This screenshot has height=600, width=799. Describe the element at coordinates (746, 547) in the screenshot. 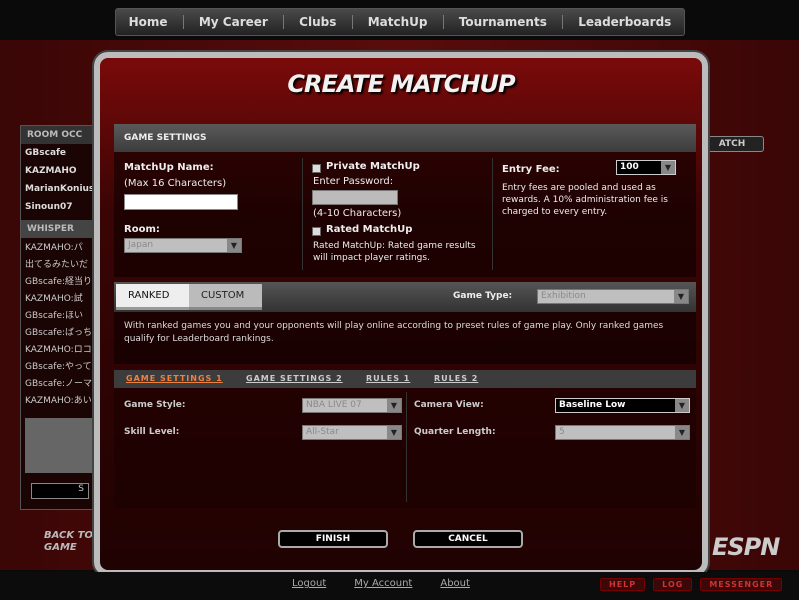

I see `espn-logo: ESPN` at that location.